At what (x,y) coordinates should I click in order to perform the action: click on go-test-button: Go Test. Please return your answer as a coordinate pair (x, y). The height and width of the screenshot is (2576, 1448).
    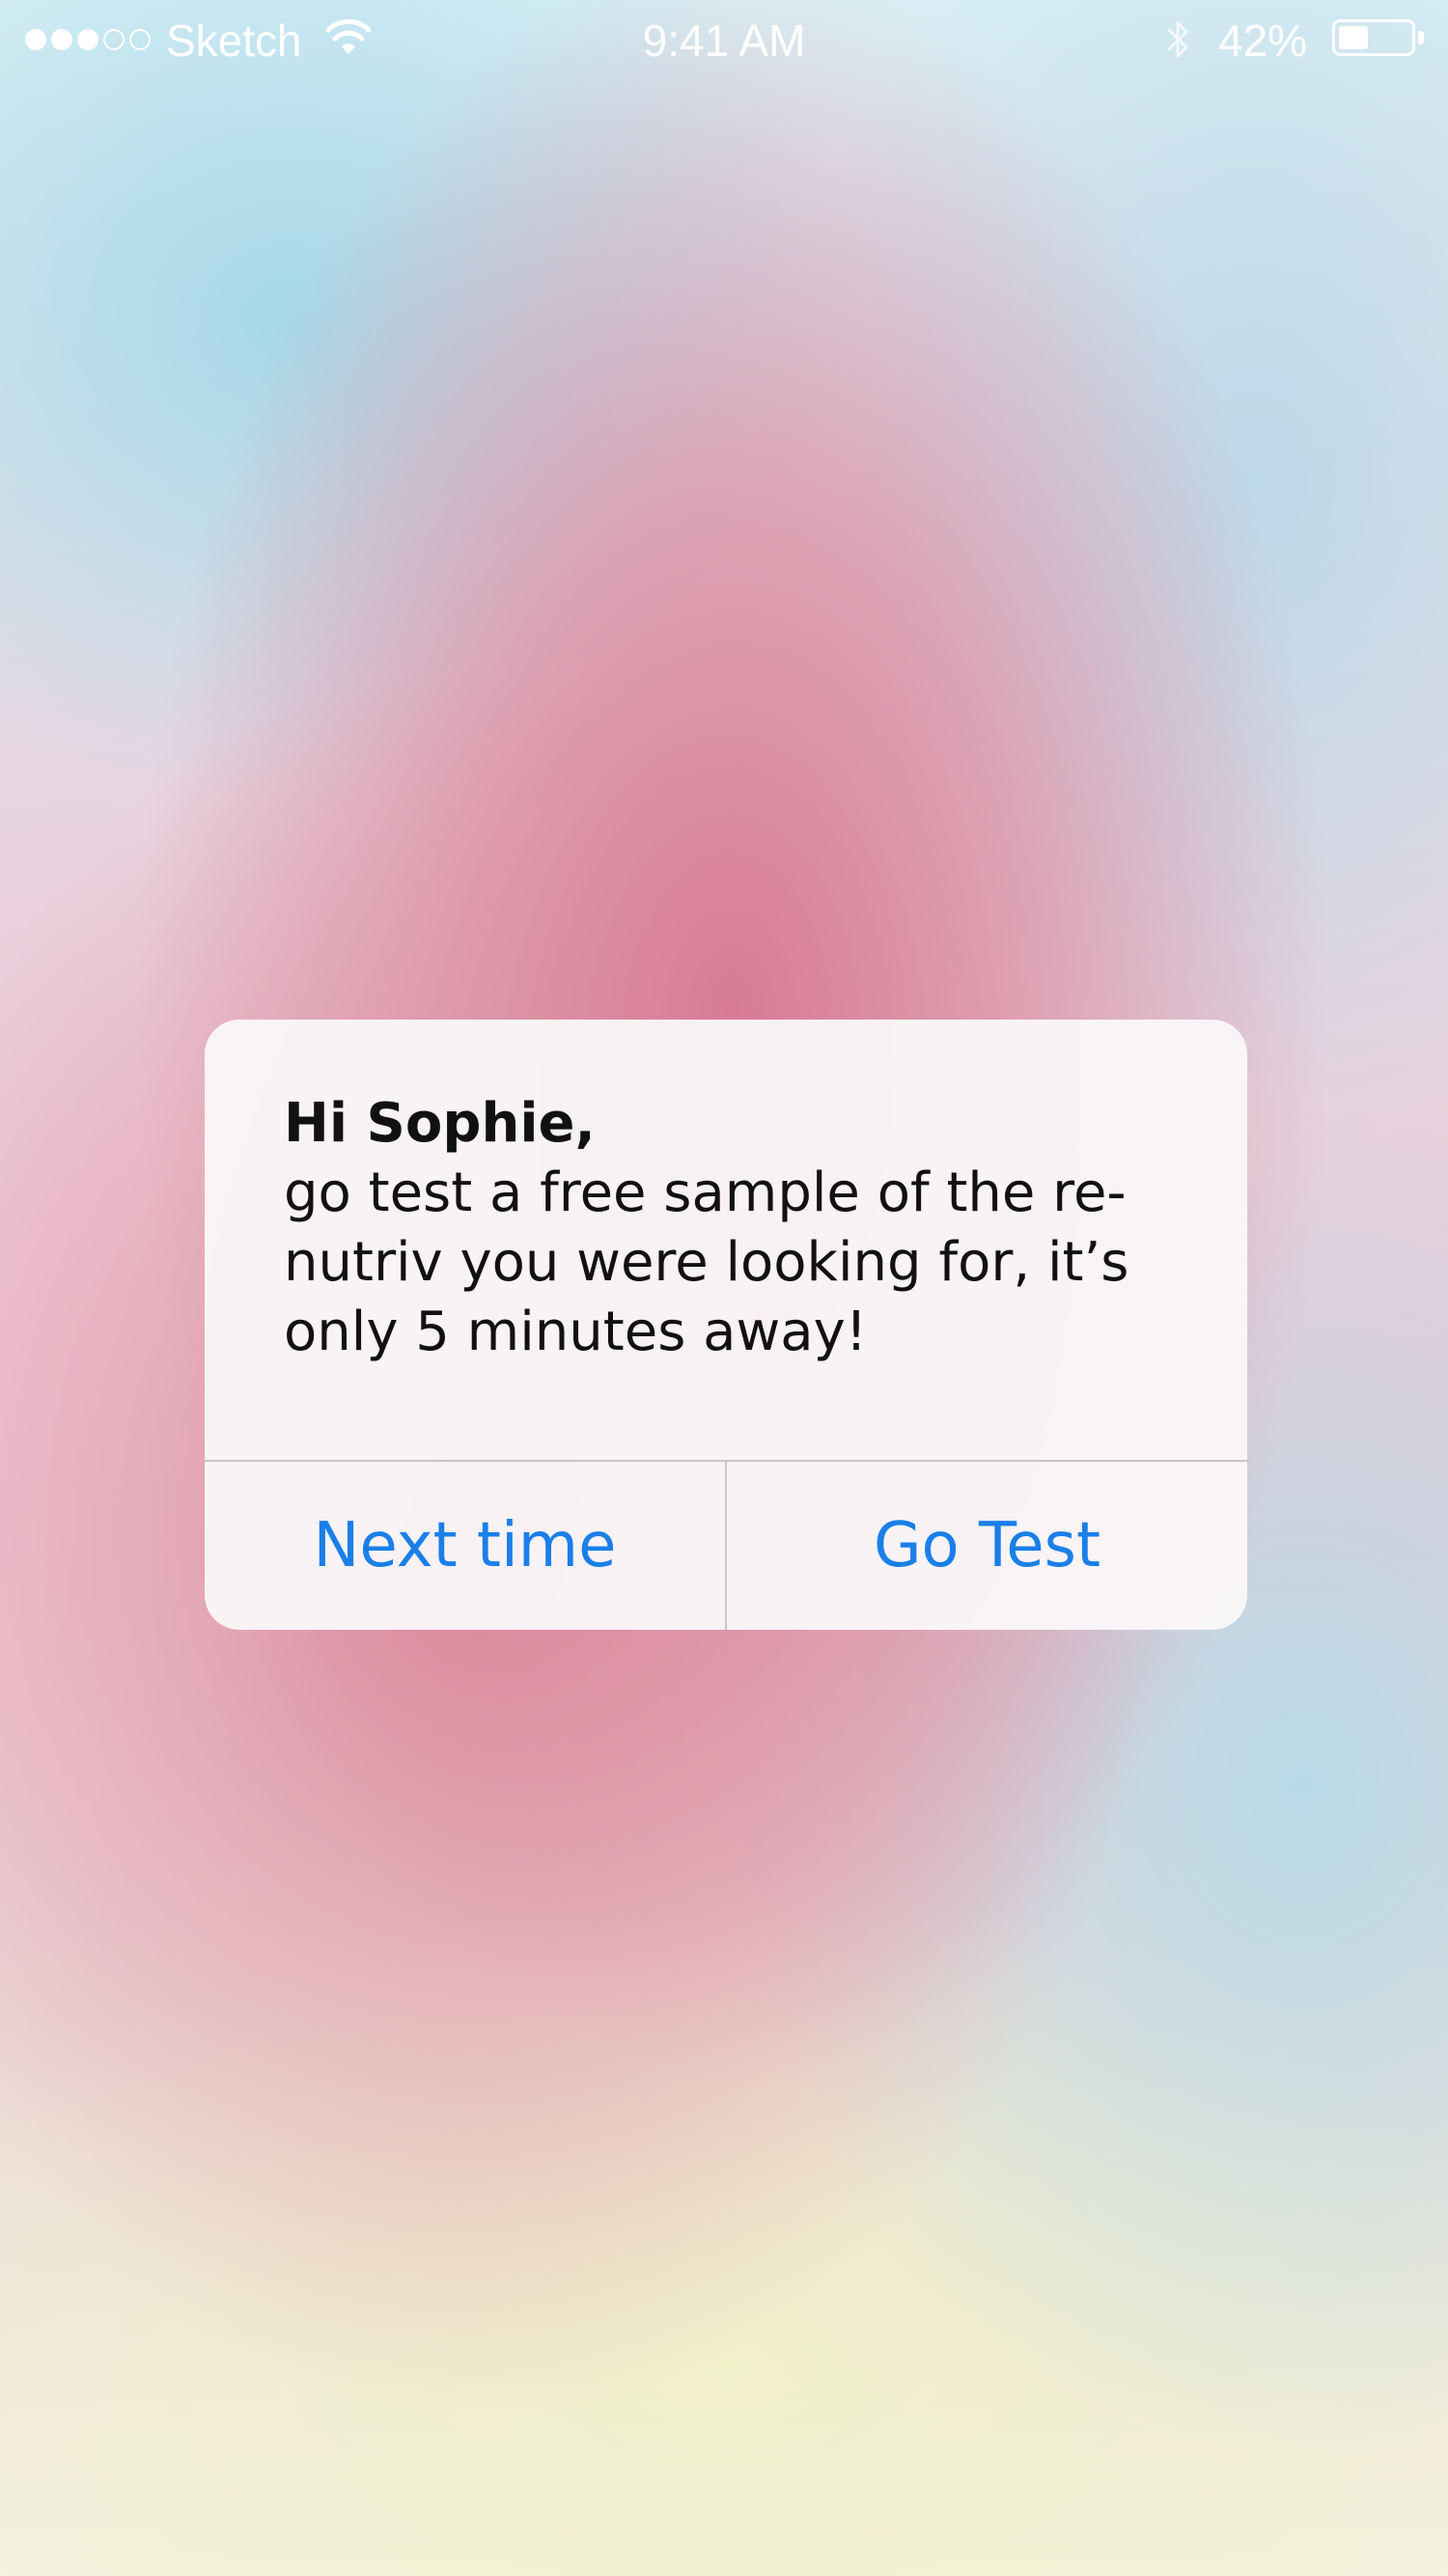
    Looking at the image, I should click on (987, 1546).